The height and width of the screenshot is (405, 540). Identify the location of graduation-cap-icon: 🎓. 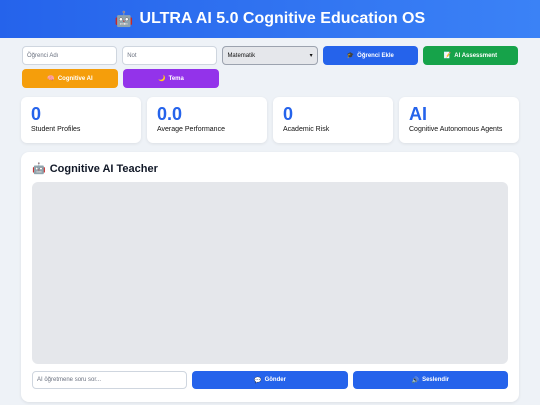
(350, 56).